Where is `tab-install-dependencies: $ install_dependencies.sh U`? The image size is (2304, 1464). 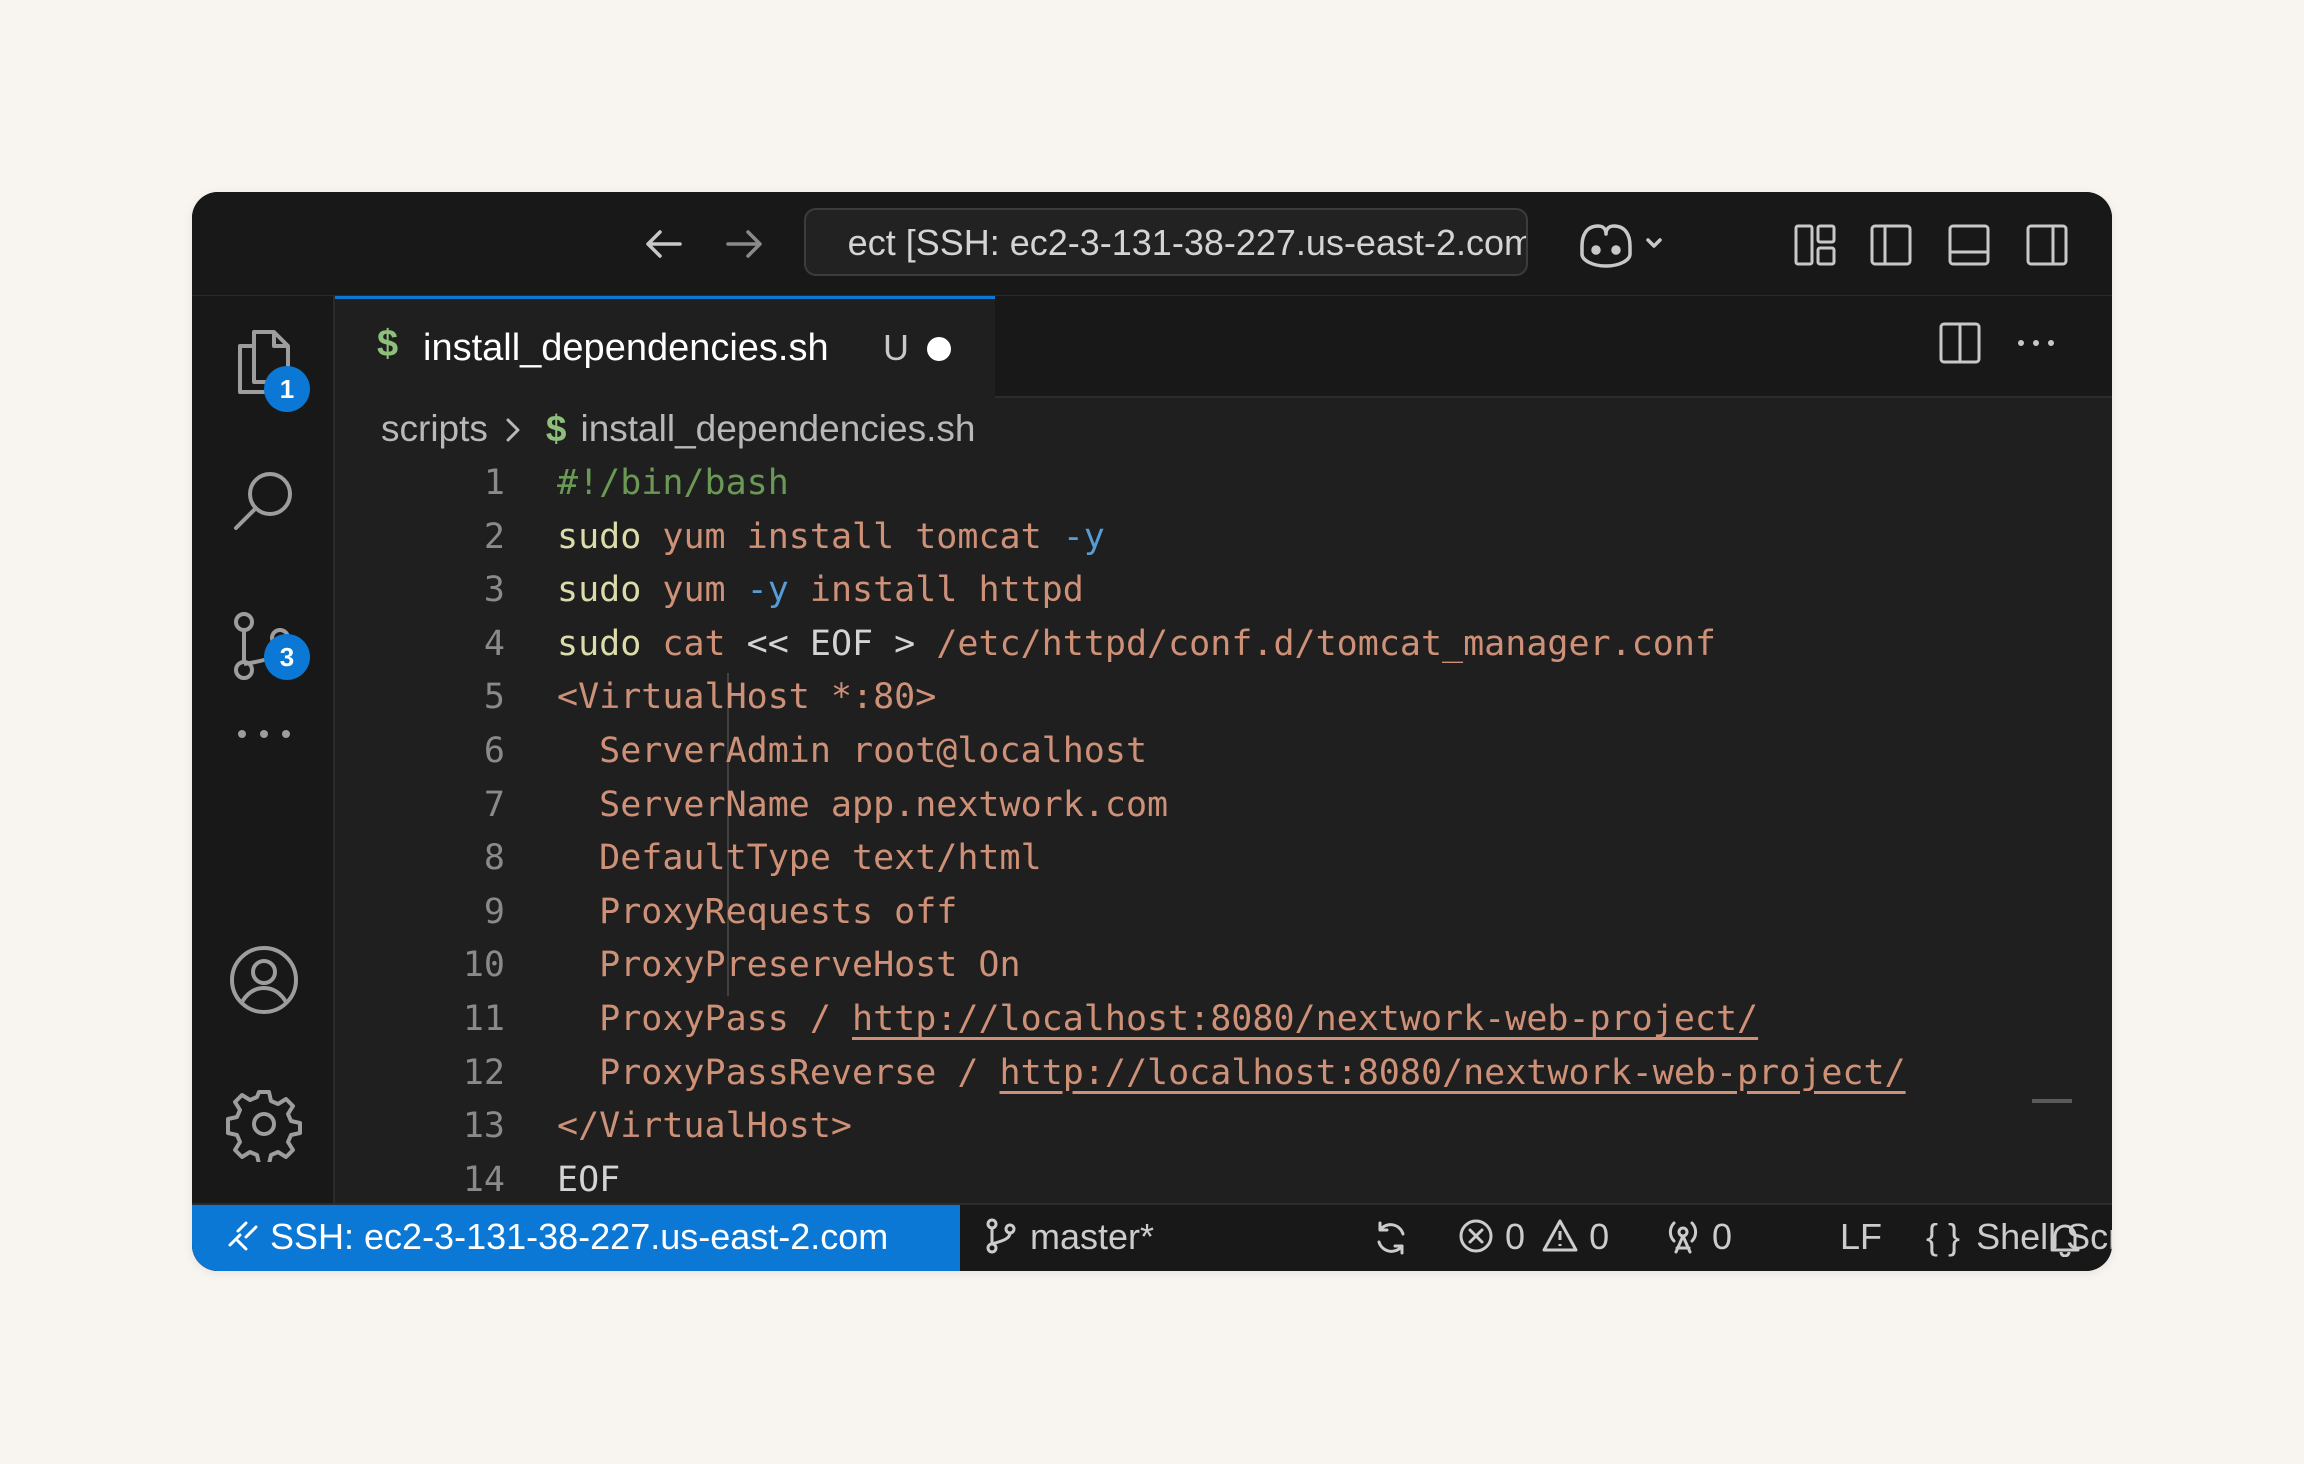
tab-install-dependencies: $ install_dependencies.sh U is located at coordinates (665, 347).